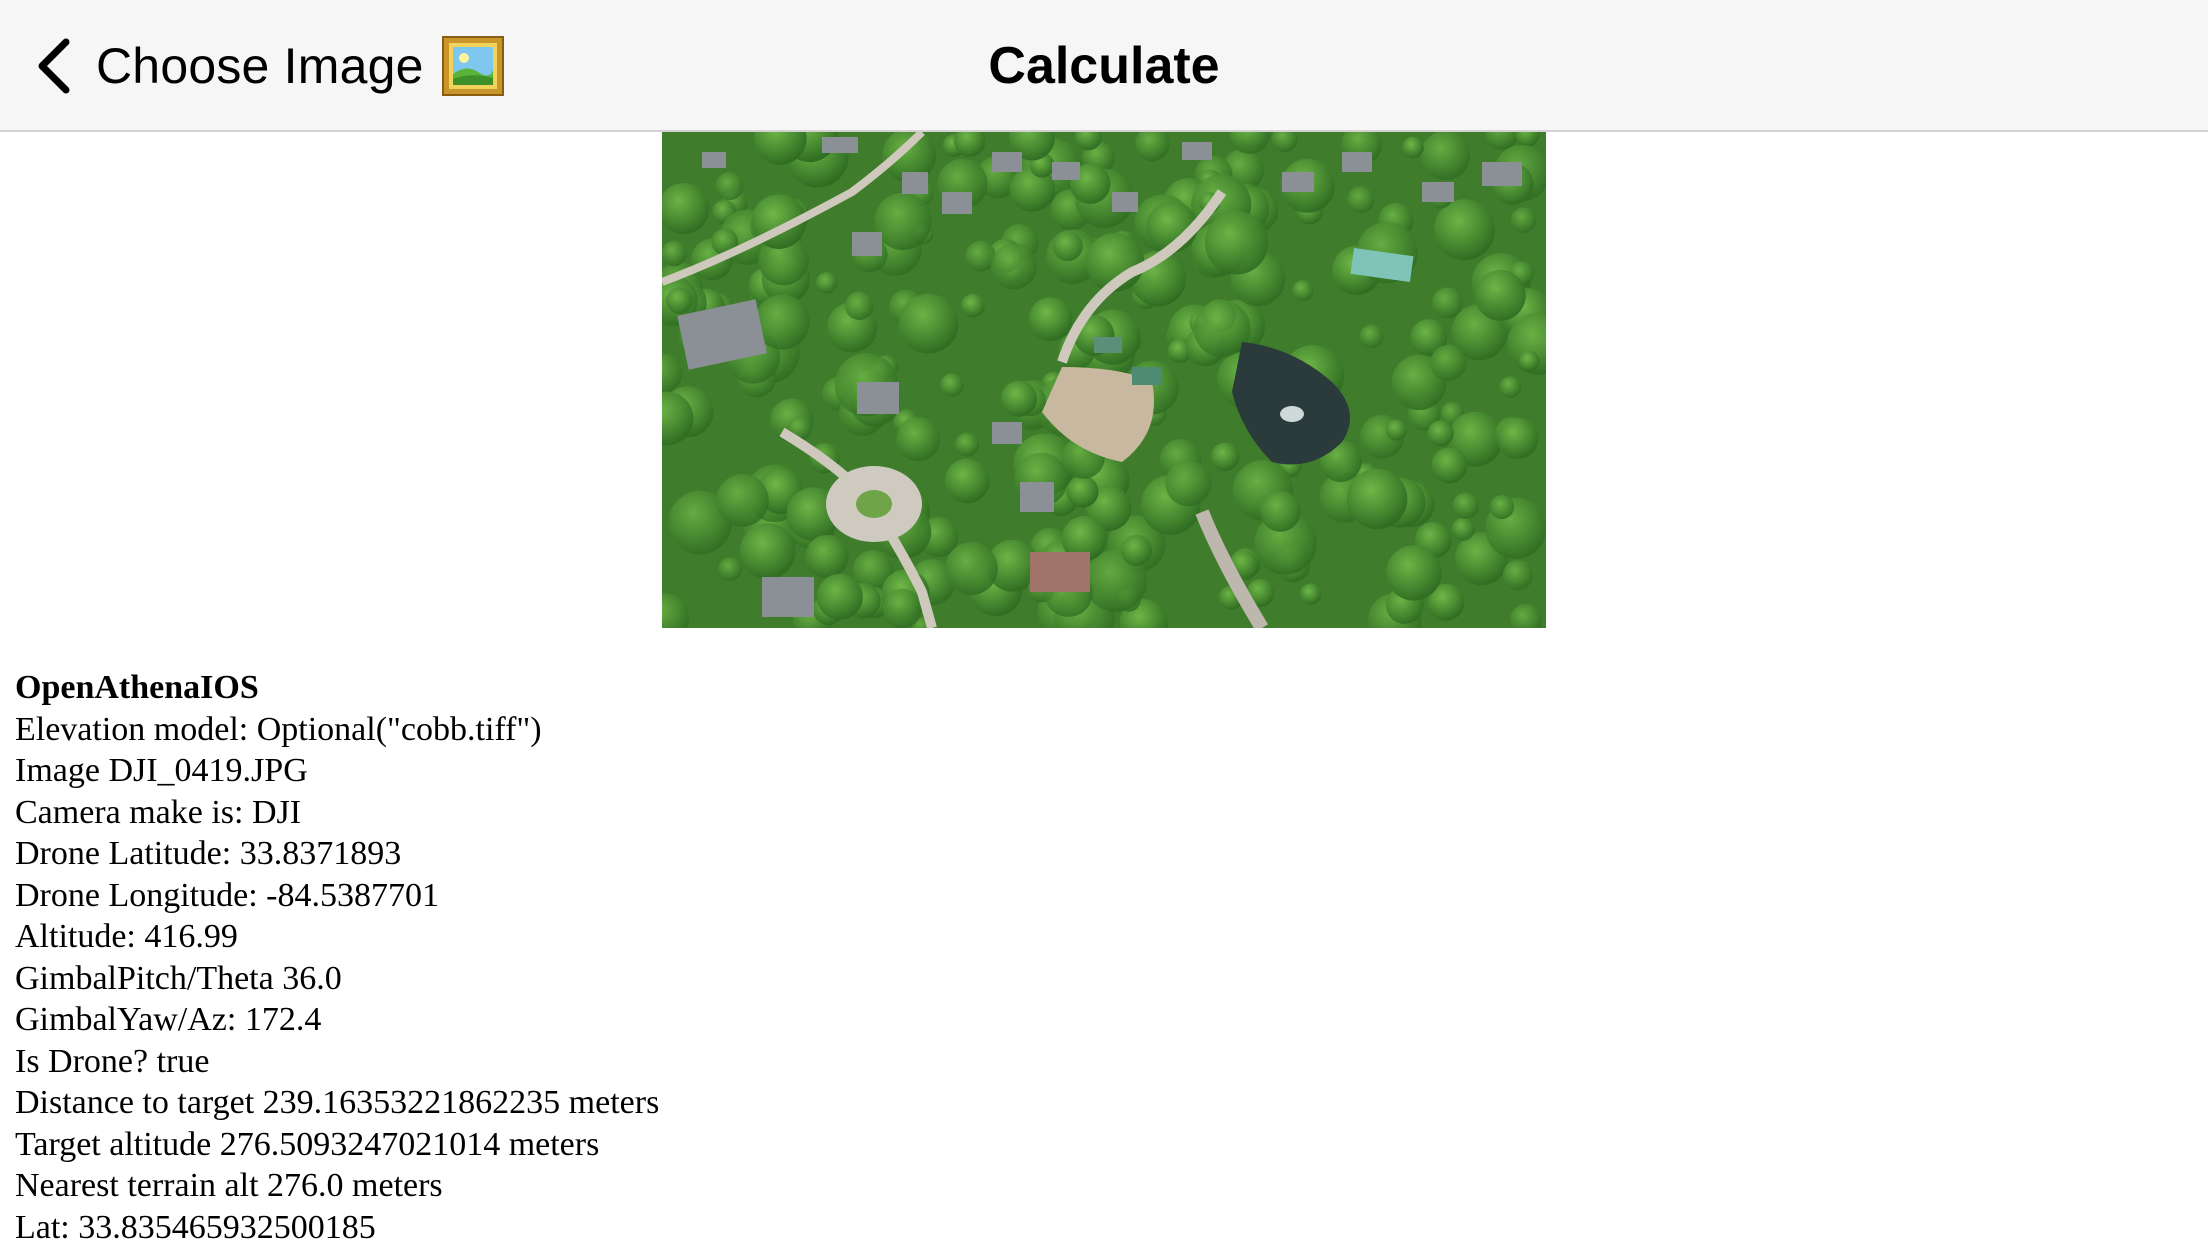 The height and width of the screenshot is (1248, 2208). I want to click on page-title: Calculate, so click(1104, 66).